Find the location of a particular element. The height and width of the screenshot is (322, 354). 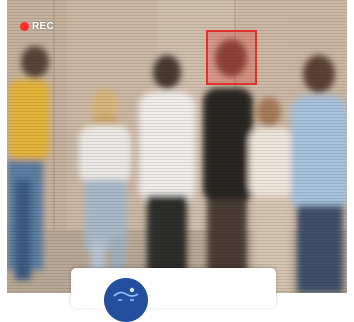

info-card is located at coordinates (173, 295).